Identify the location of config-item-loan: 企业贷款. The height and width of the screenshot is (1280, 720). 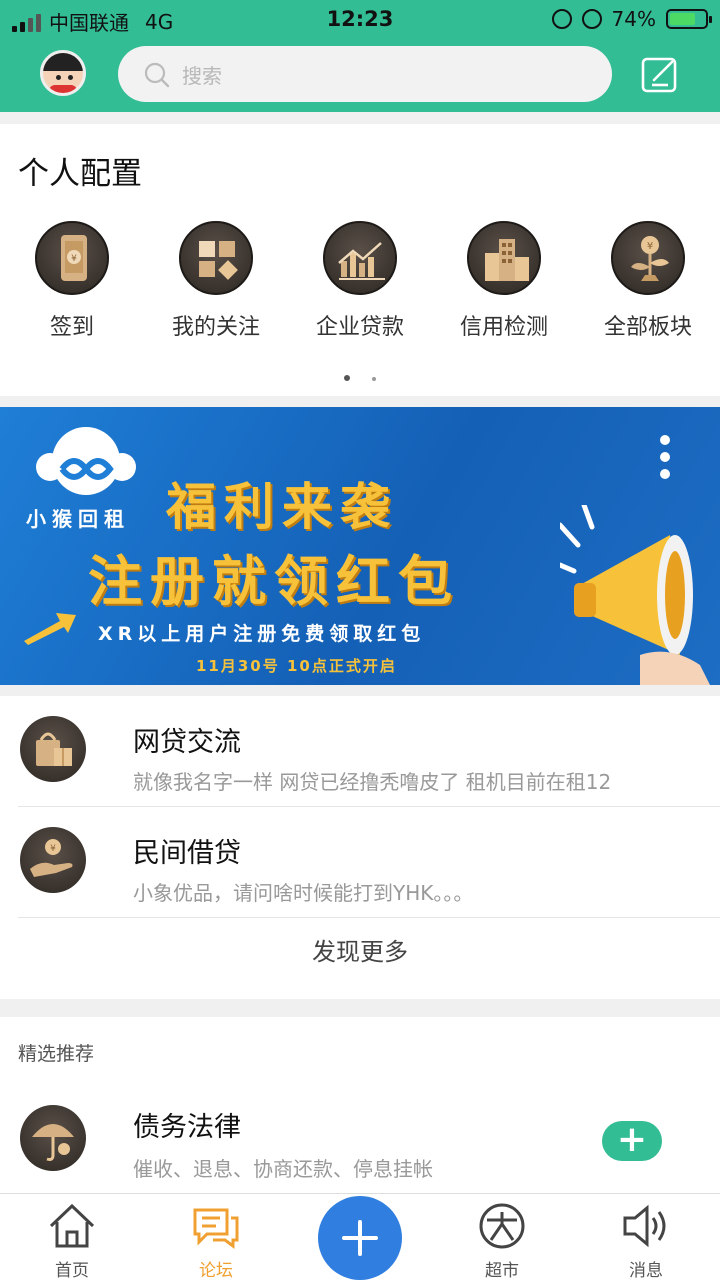
(360, 281).